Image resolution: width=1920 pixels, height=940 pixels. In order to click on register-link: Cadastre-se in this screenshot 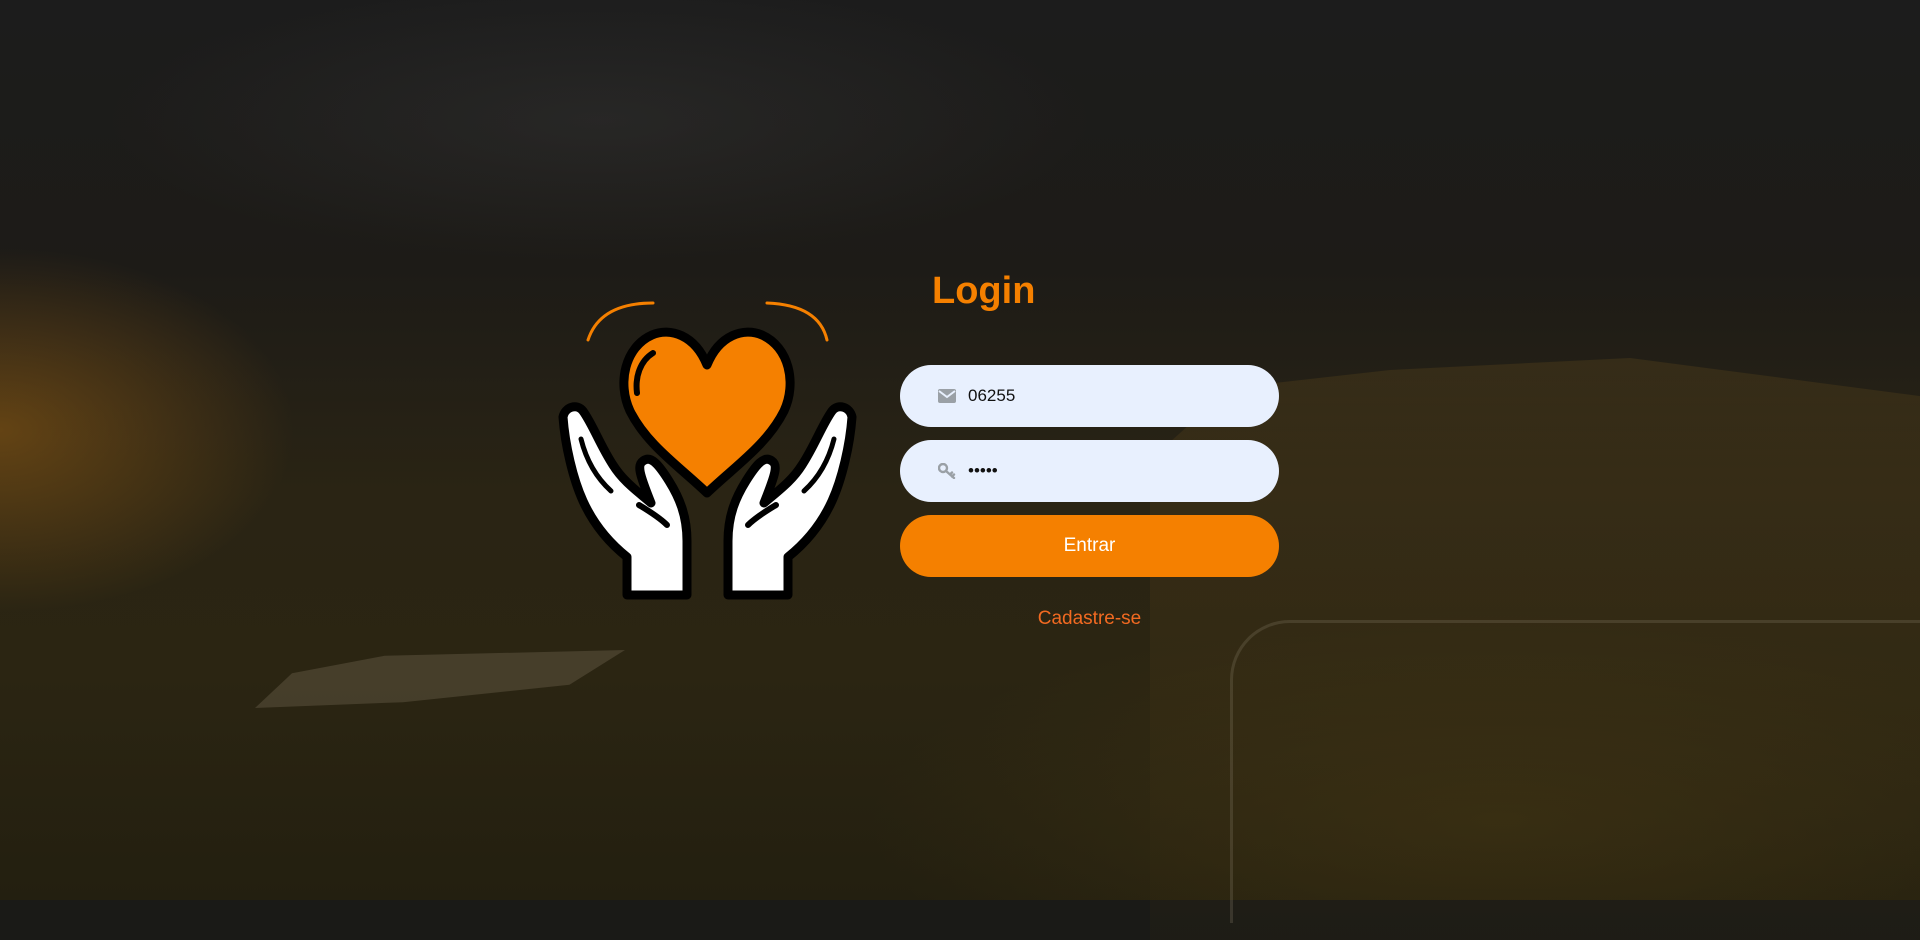, I will do `click(1089, 619)`.